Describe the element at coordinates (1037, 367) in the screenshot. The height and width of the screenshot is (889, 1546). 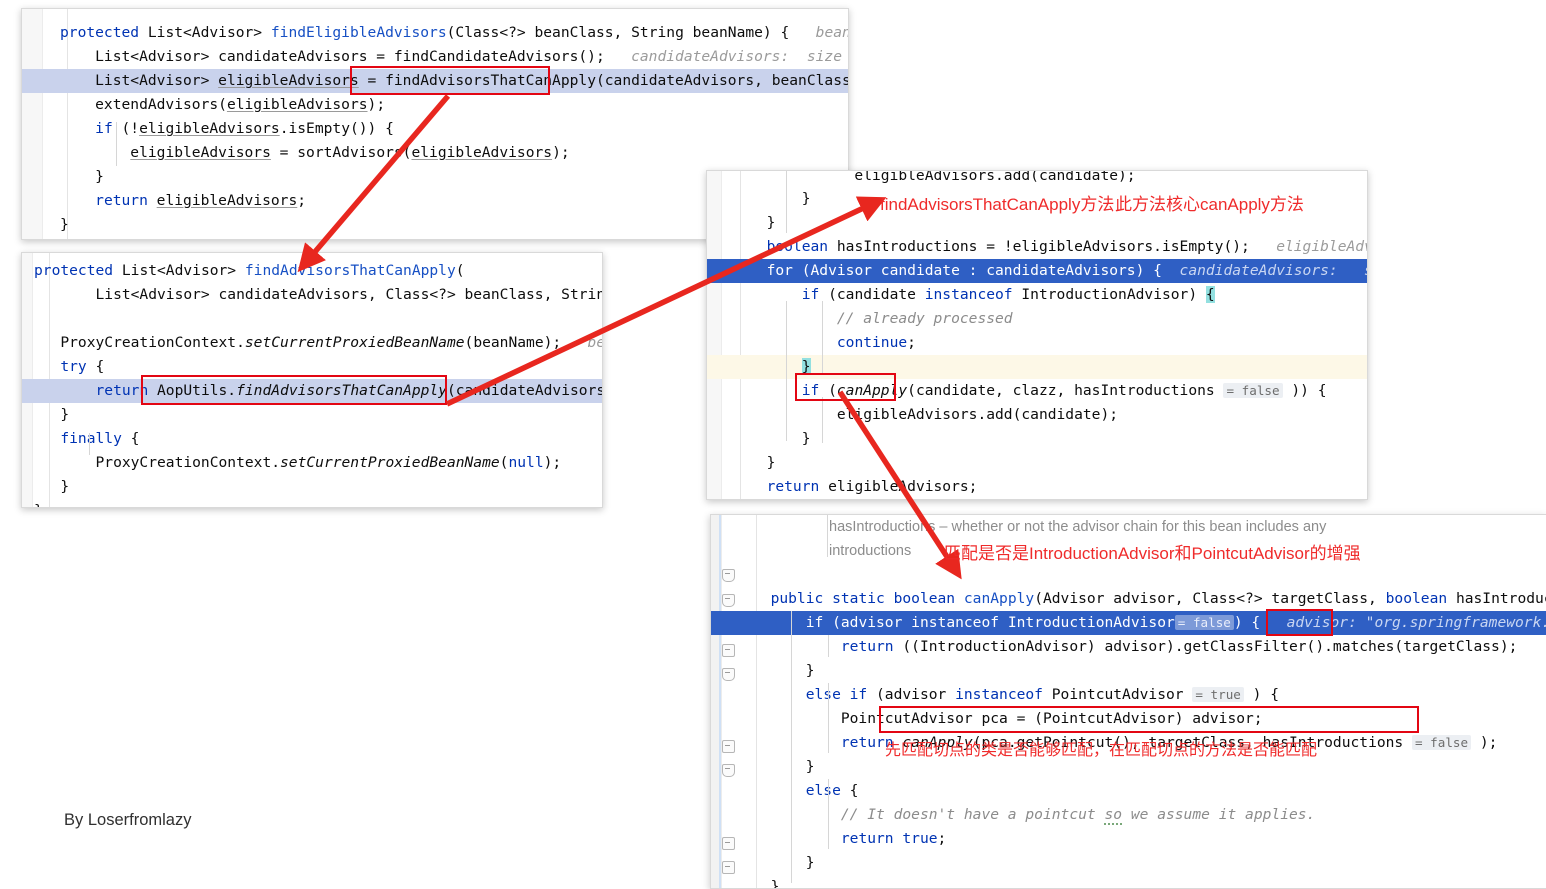
I see `code-line-brace-match: }` at that location.